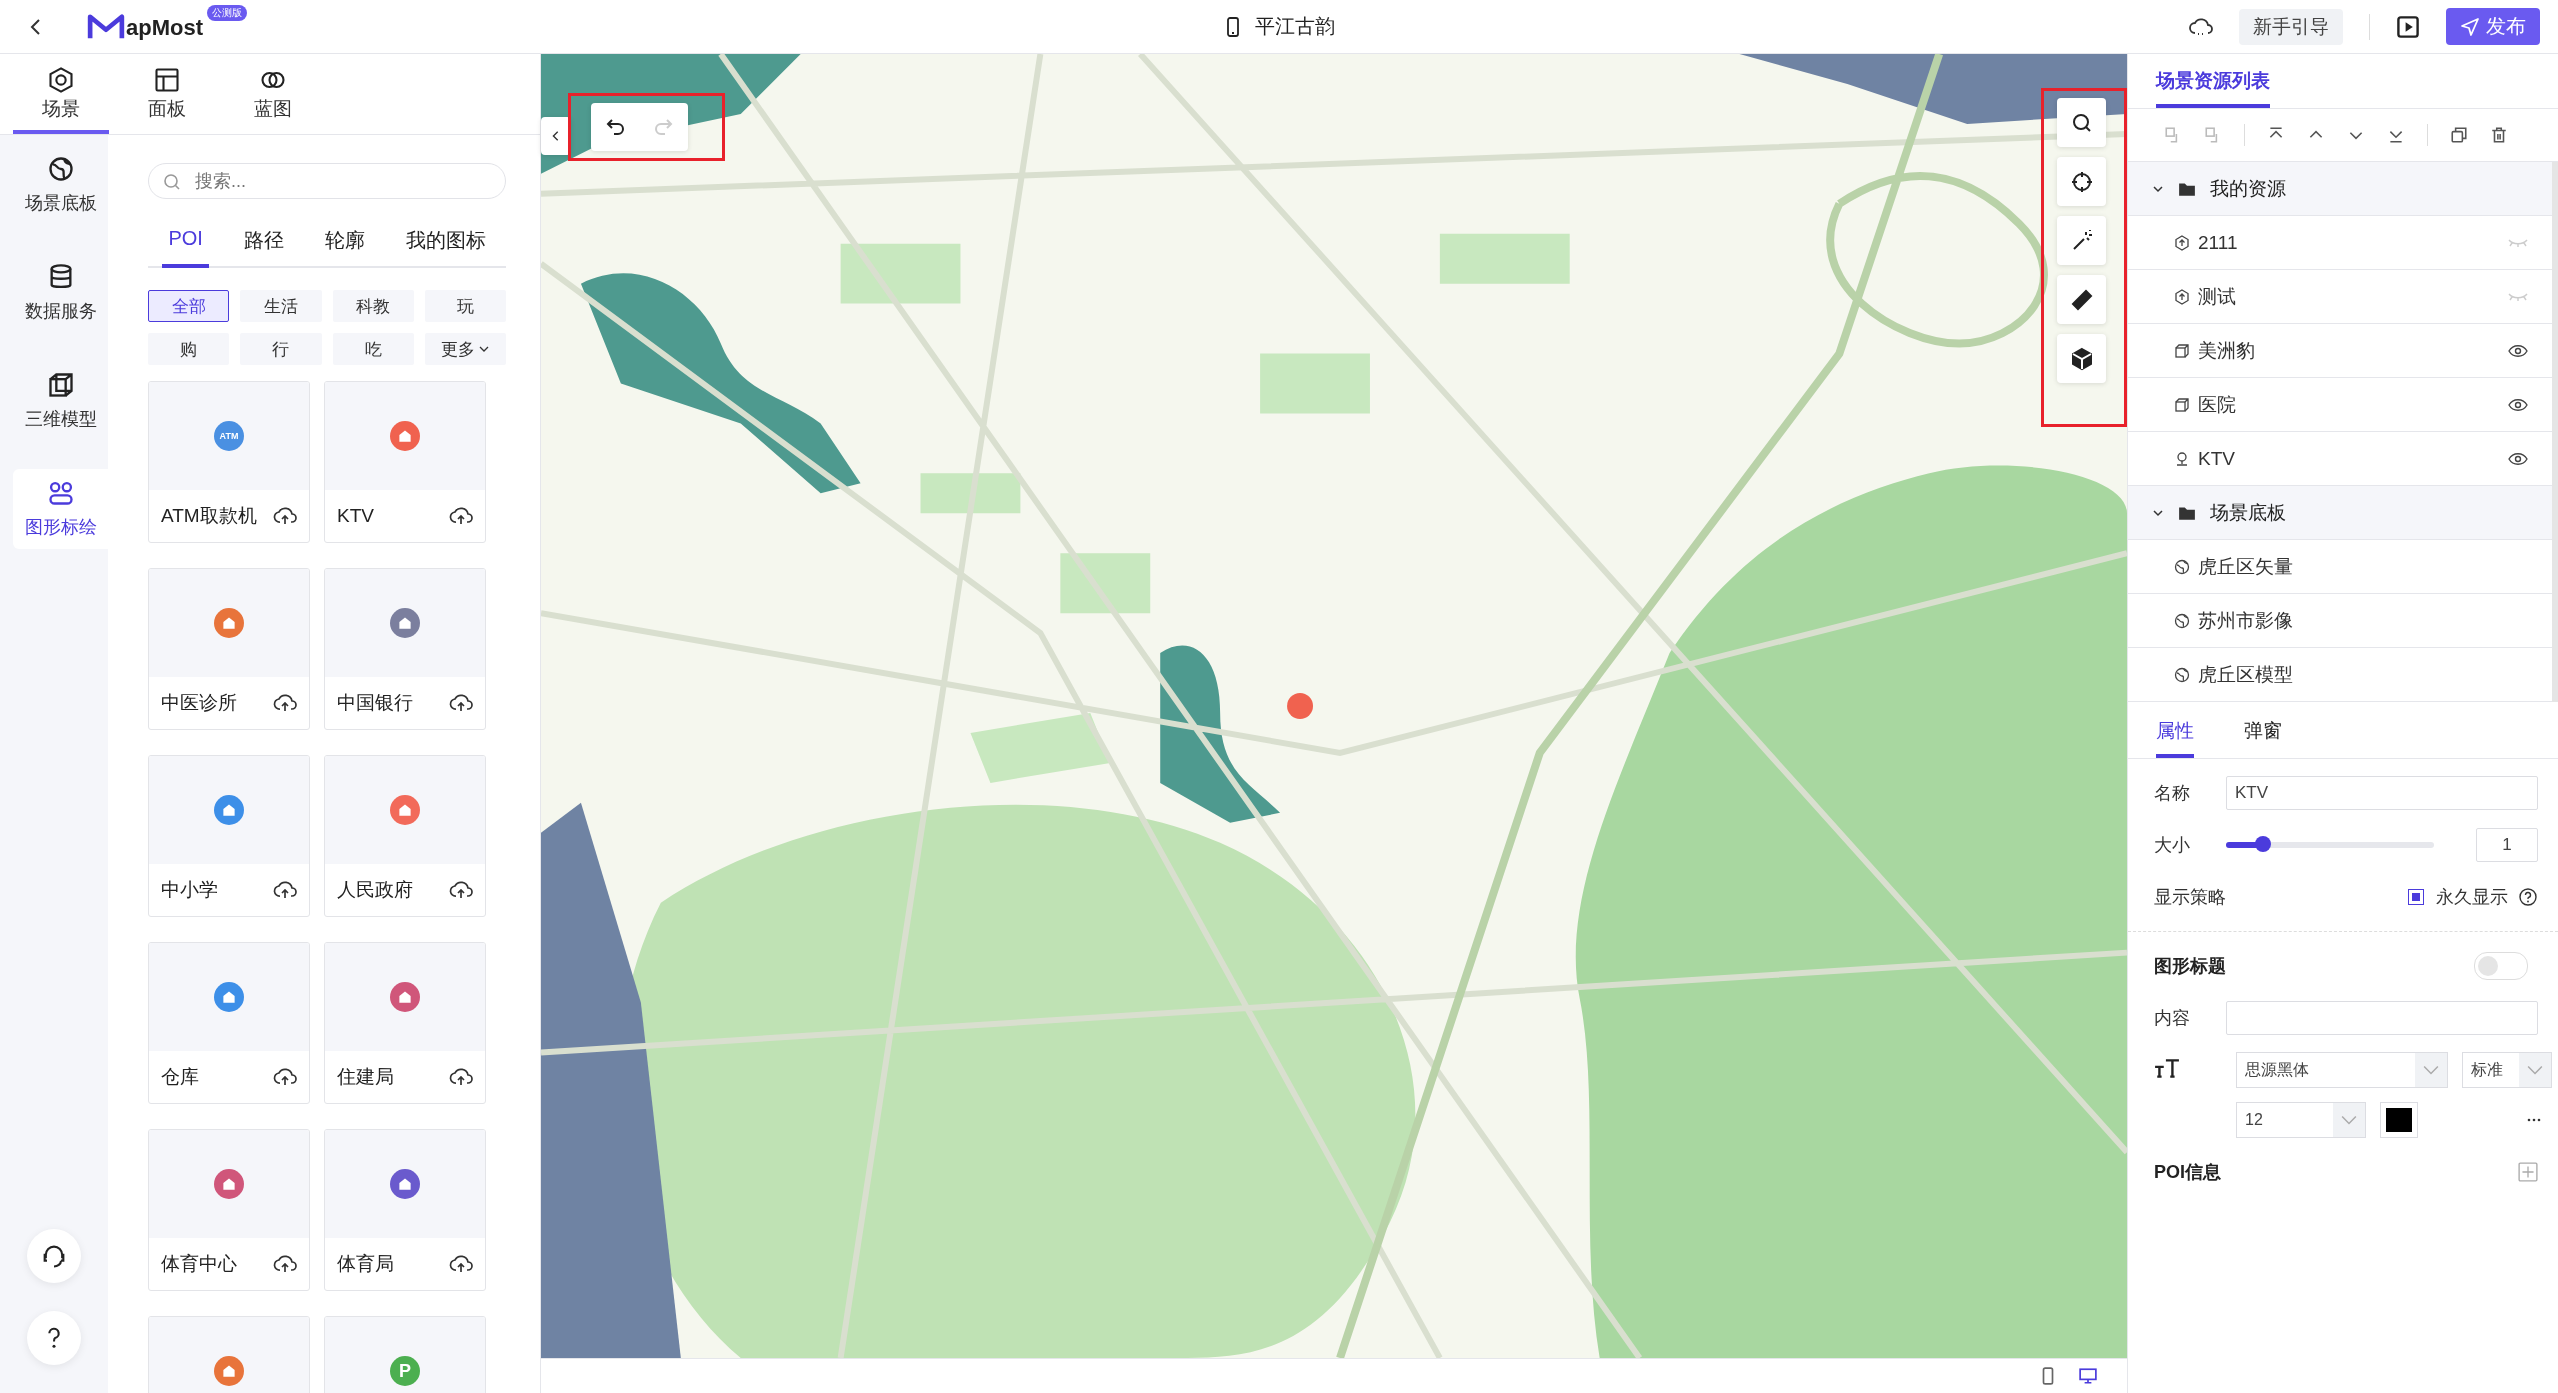 The image size is (2558, 1393). I want to click on filter-chip: 吃, so click(373, 349).